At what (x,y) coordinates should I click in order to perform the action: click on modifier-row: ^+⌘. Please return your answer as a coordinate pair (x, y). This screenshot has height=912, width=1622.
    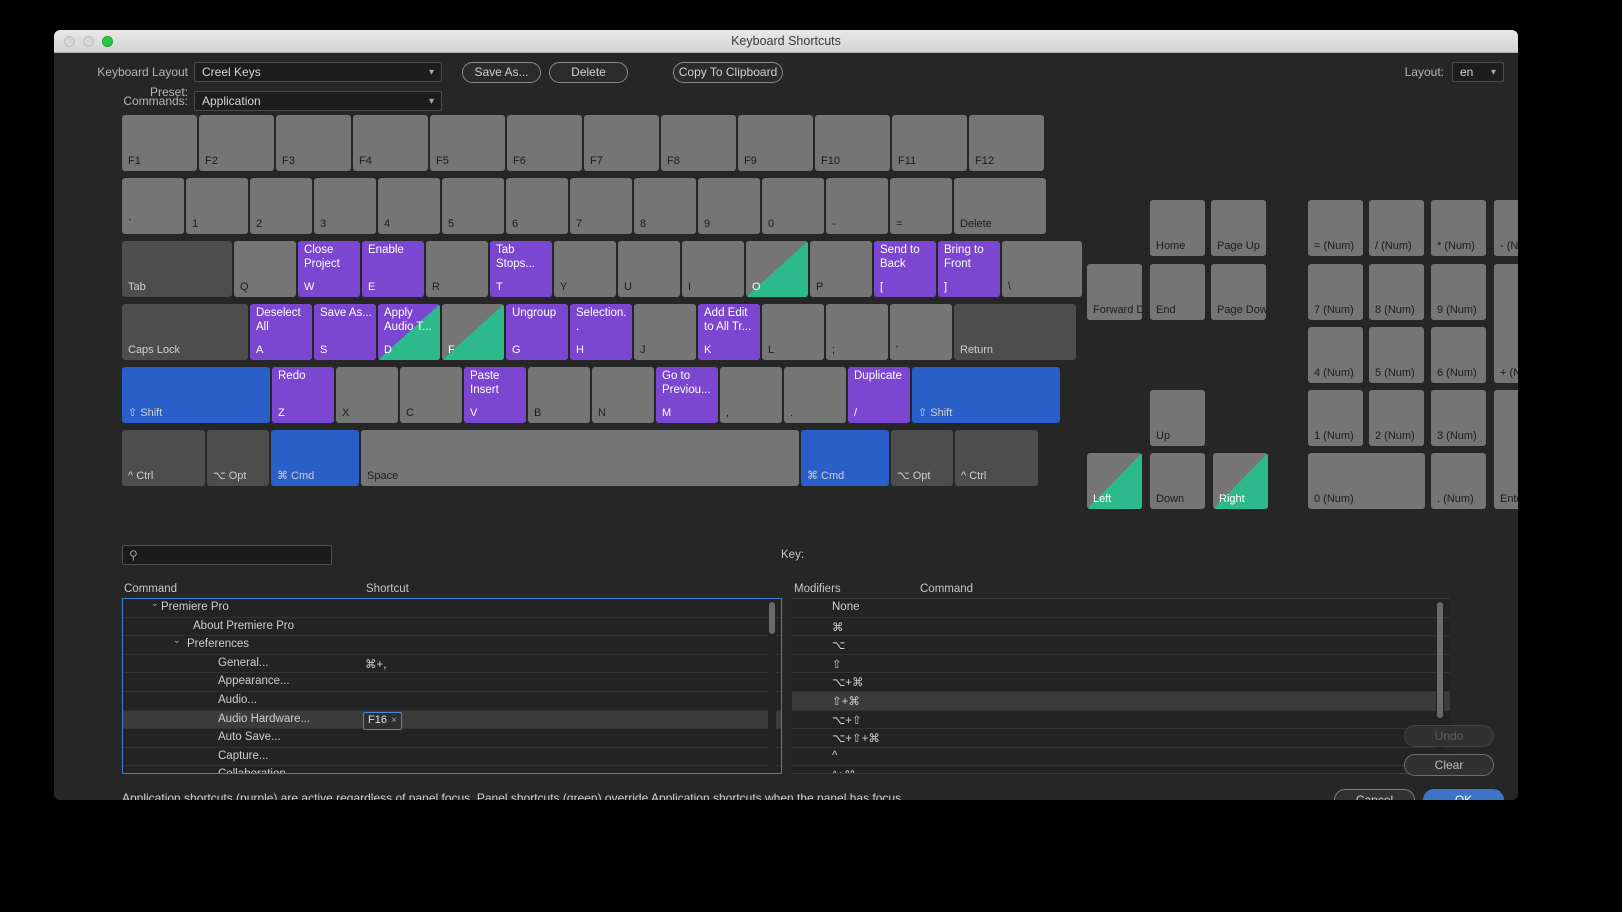
    Looking at the image, I should click on (1121, 769).